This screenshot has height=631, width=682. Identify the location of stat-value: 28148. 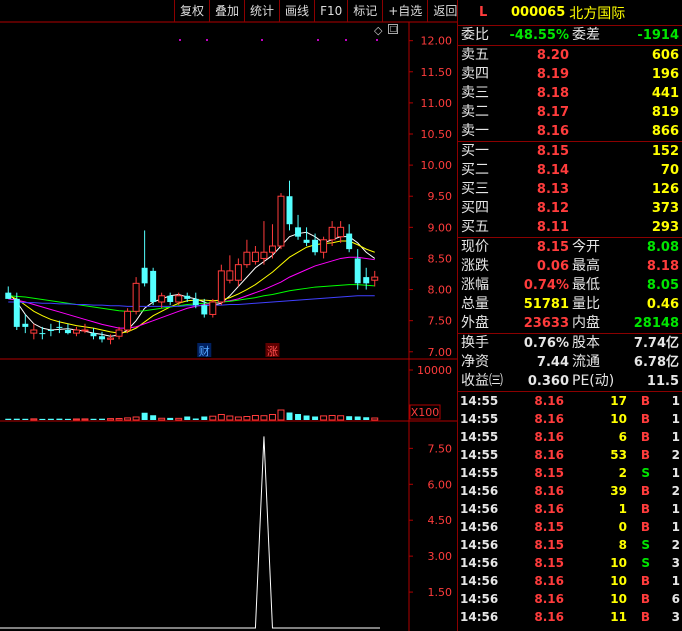
(656, 323).